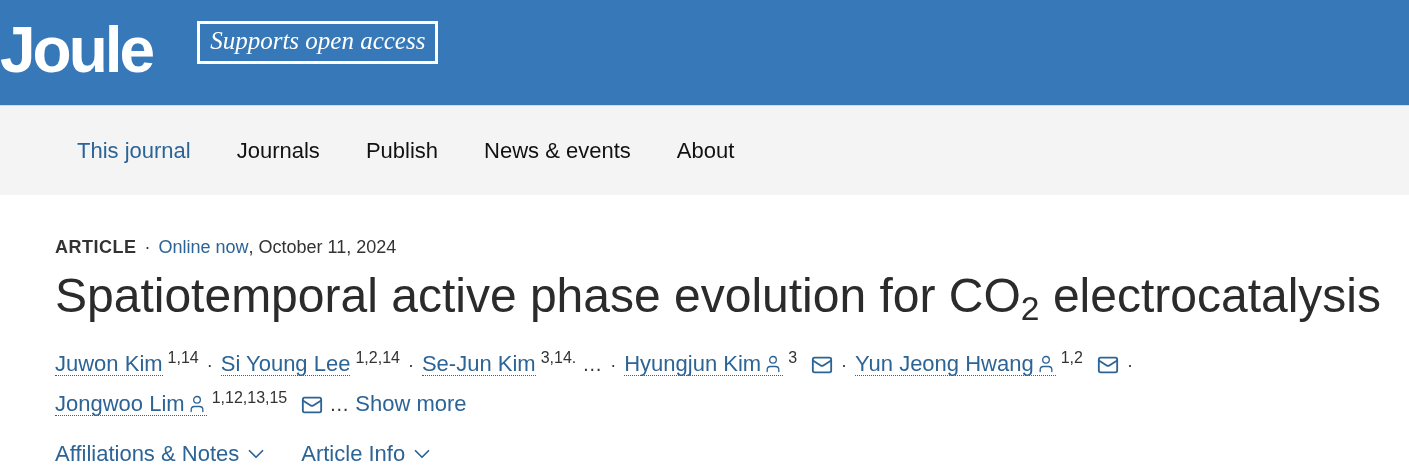 This screenshot has height=471, width=1409. Describe the element at coordinates (318, 42) in the screenshot. I see `open-access-badge: Supports open access` at that location.